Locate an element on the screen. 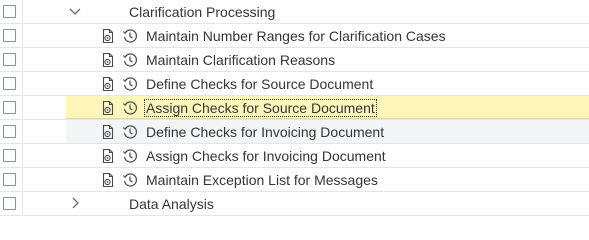 The image size is (589, 240). tree-row-activity: Define Checks for Invoicing Document is located at coordinates (294, 132).